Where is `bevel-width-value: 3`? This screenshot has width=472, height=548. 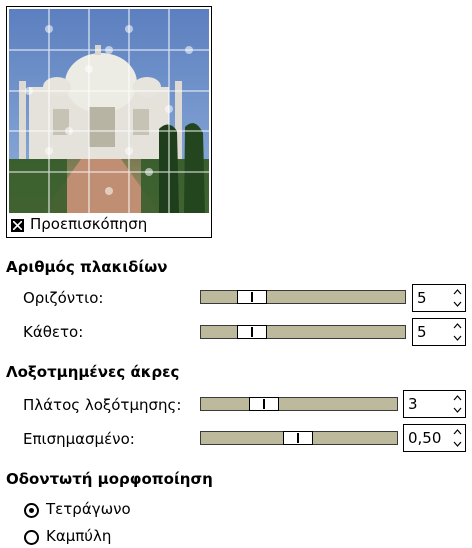 bevel-width-value: 3 is located at coordinates (413, 404).